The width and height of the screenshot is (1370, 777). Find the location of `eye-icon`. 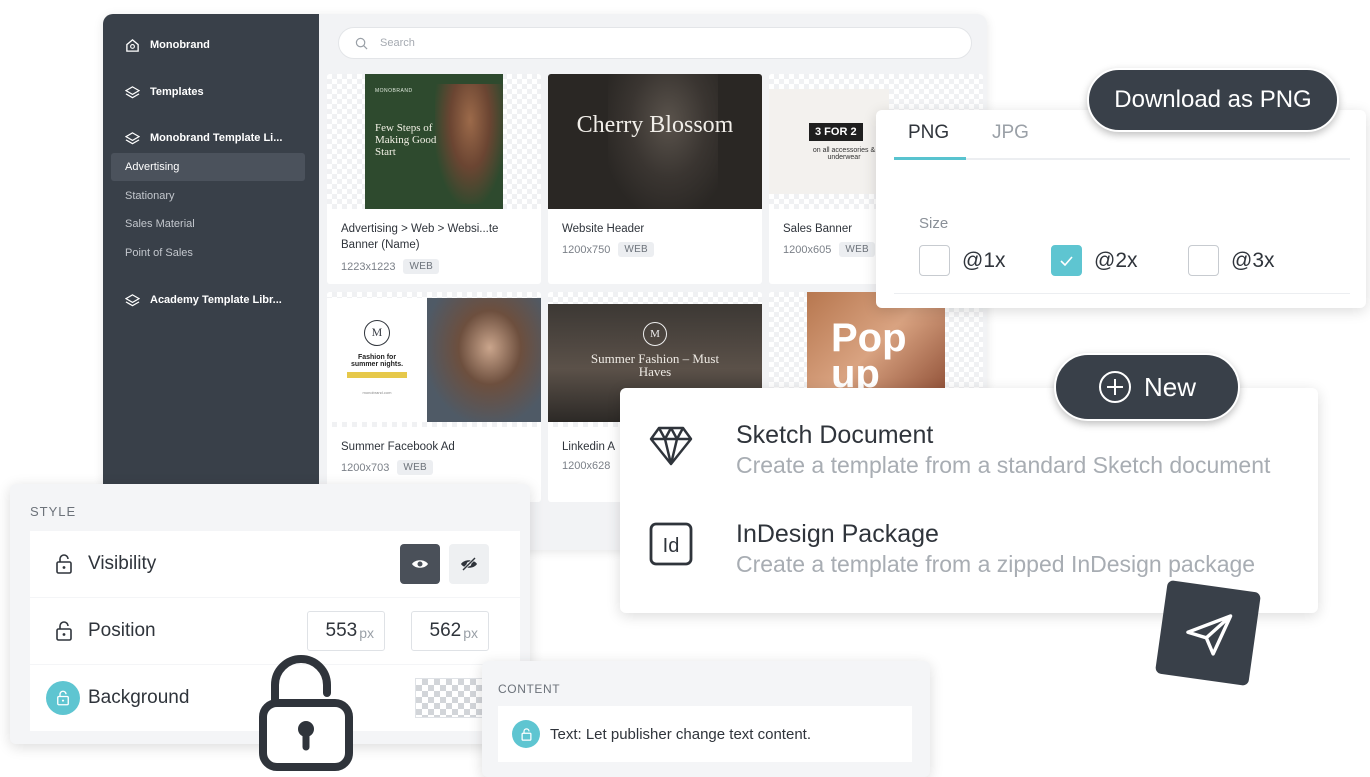

eye-icon is located at coordinates (420, 564).